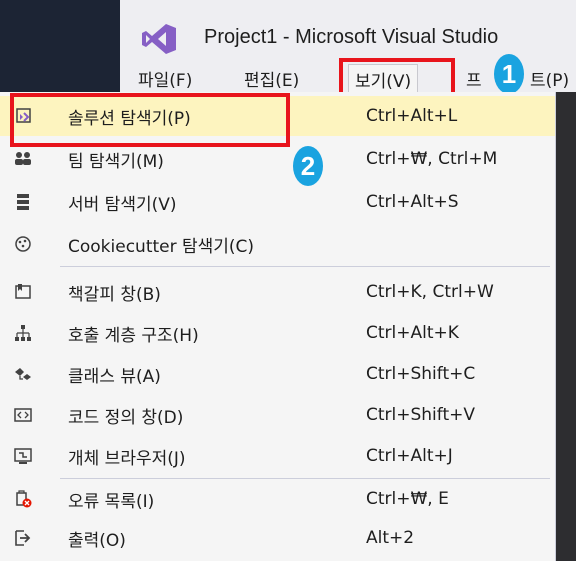 The width and height of the screenshot is (576, 561). Describe the element at coordinates (111, 501) in the screenshot. I see `menu-item-label: 오류 목록(I)` at that location.